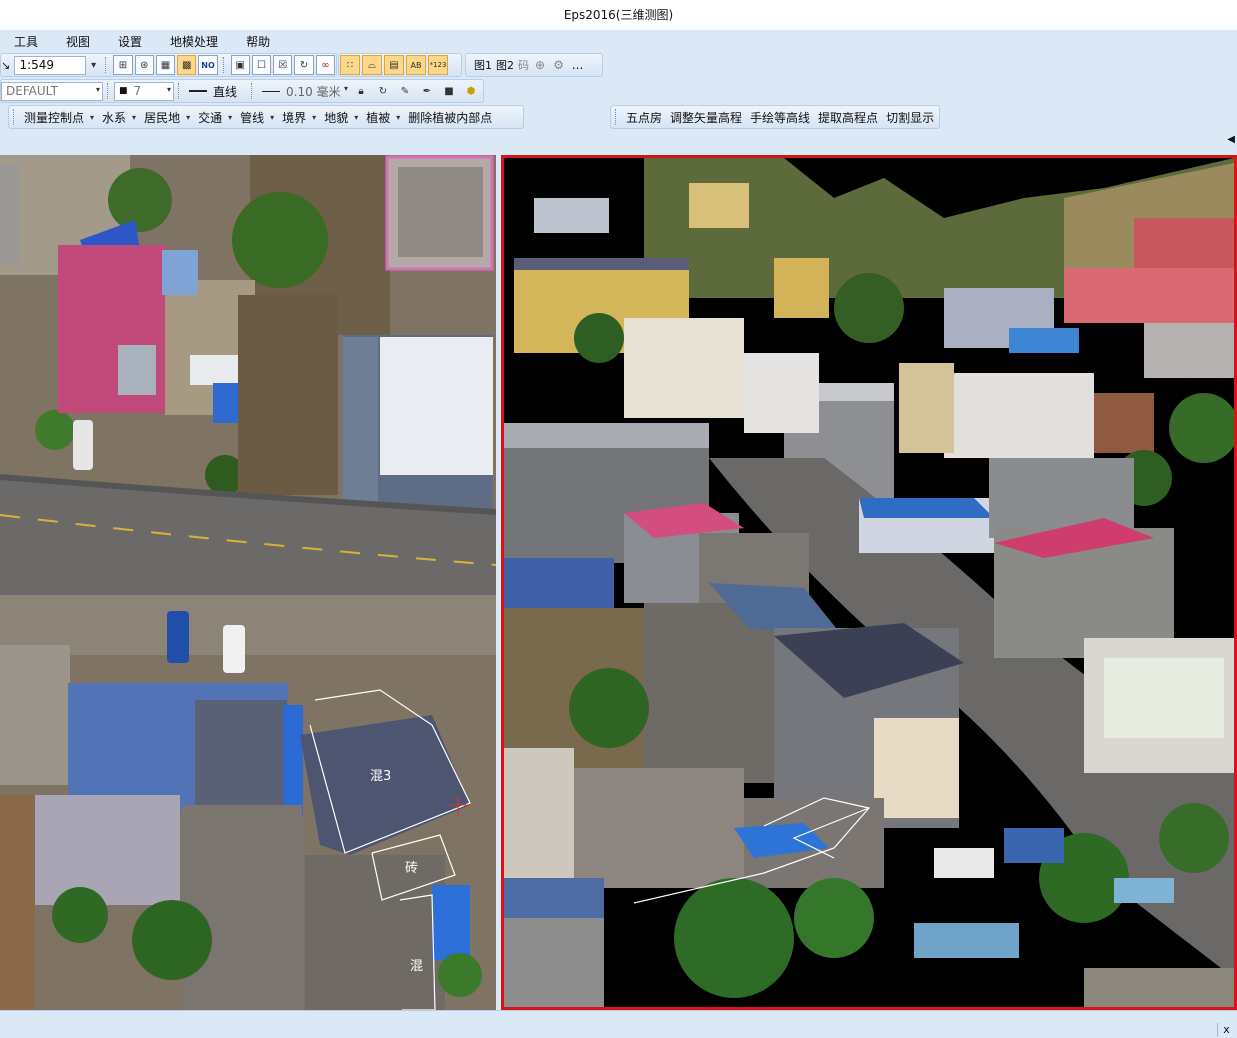  What do you see at coordinates (438, 65) in the screenshot?
I see `snap-number-icon: *123` at bounding box center [438, 65].